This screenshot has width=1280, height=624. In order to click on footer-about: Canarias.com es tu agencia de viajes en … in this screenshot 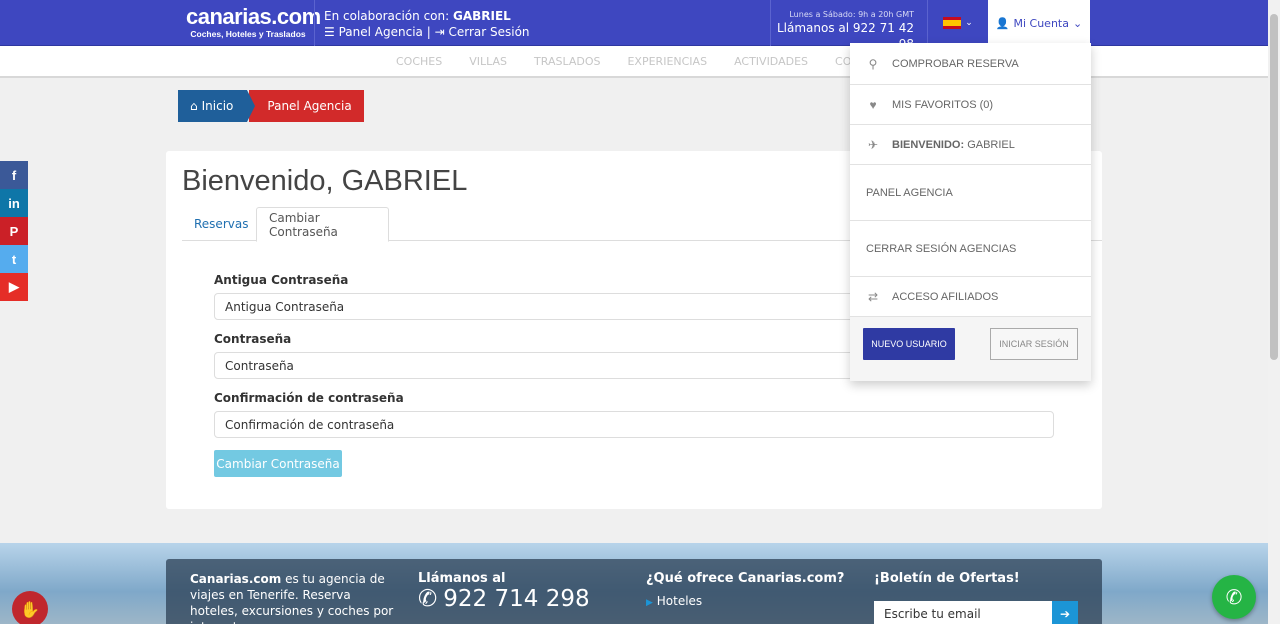, I will do `click(293, 597)`.